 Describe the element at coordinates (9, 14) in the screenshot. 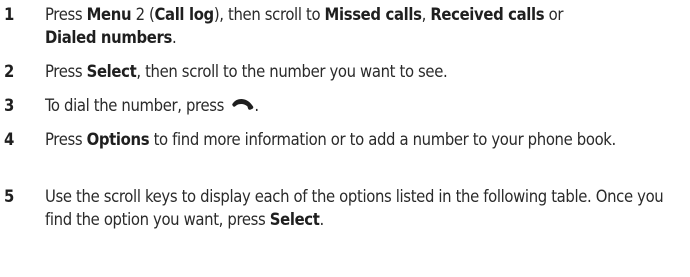

I see `step-number: 1` at that location.